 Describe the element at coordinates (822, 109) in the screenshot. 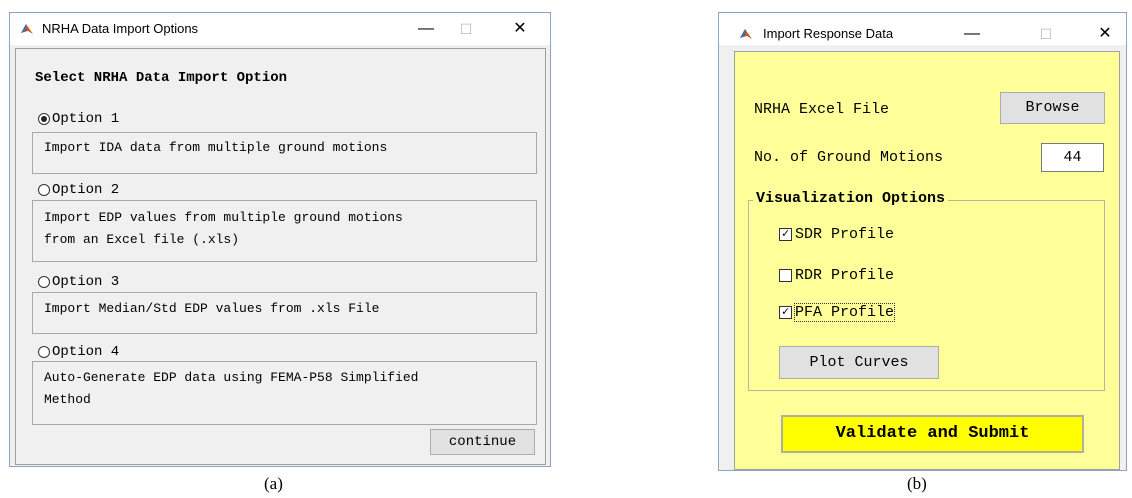

I see `excel-file-label: NRHA Excel File` at that location.